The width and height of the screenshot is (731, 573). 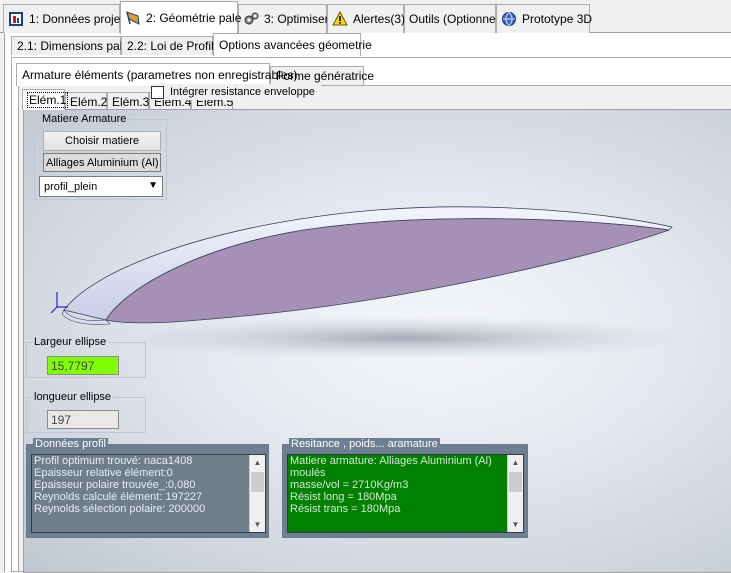 What do you see at coordinates (113, 461) in the screenshot?
I see `profile-data-line: Profil optimum trouvé: naca1408` at bounding box center [113, 461].